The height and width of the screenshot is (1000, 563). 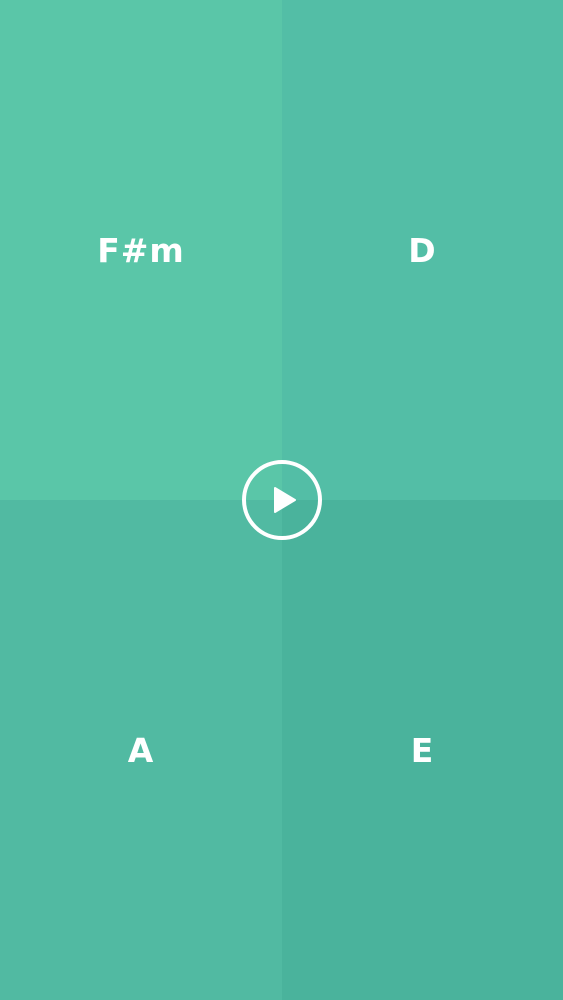 I want to click on chord-label: D, so click(x=422, y=250).